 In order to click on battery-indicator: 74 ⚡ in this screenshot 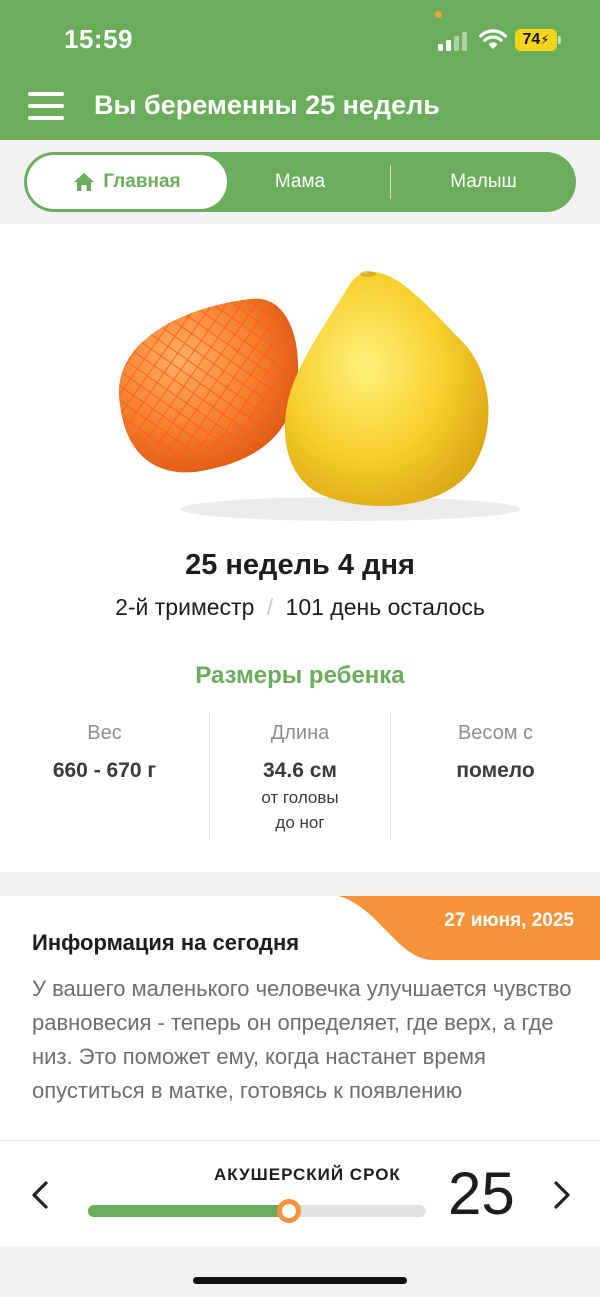, I will do `click(536, 40)`.